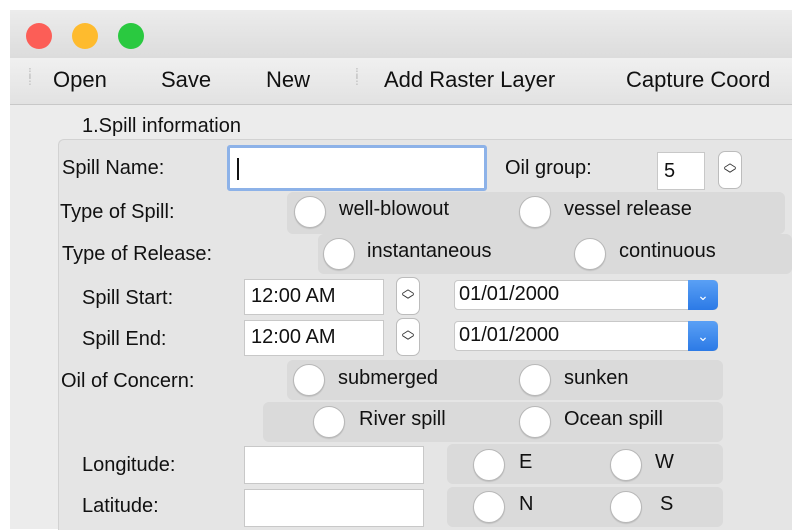  Describe the element at coordinates (402, 419) in the screenshot. I see `river-spill-label: River spill` at that location.